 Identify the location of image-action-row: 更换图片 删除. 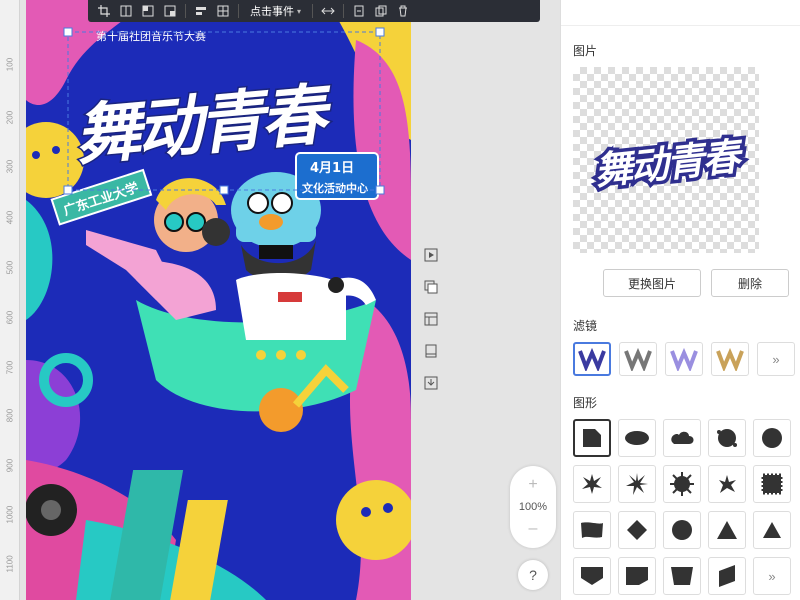
(701, 283).